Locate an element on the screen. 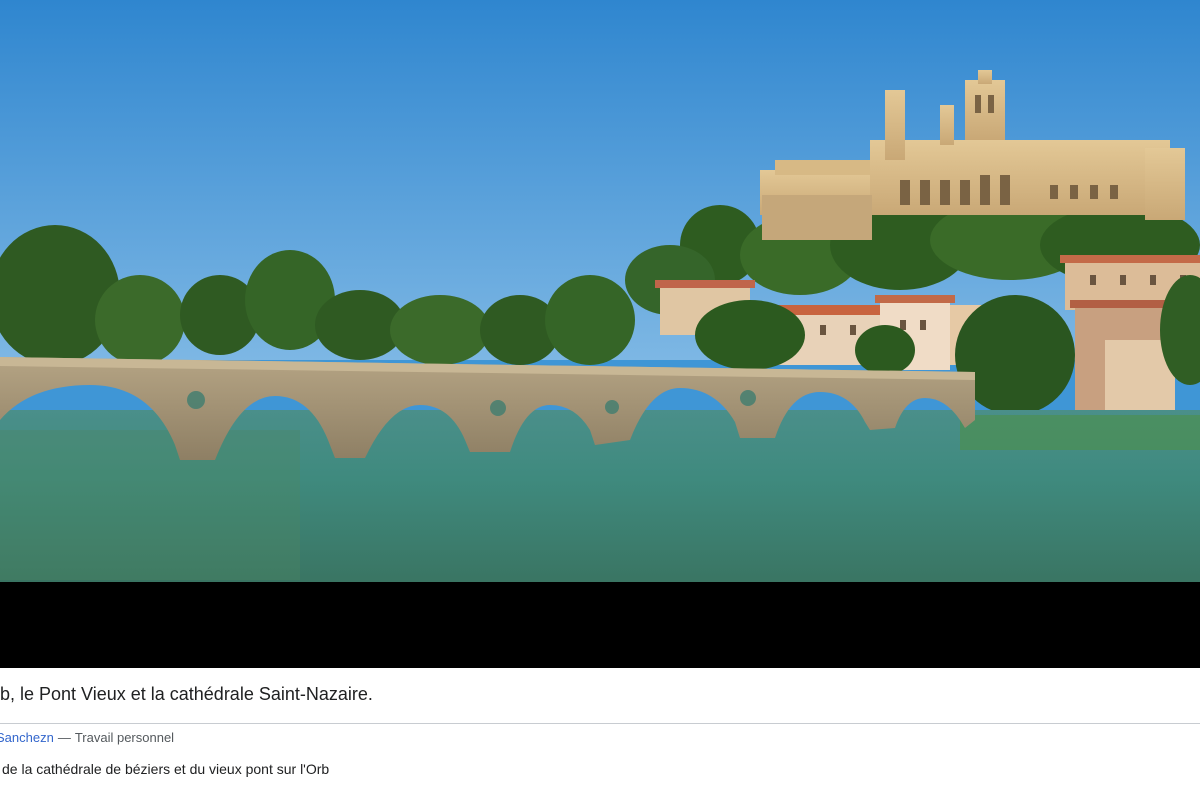 The height and width of the screenshot is (800, 1200). letterbox-bar is located at coordinates (600, 625).